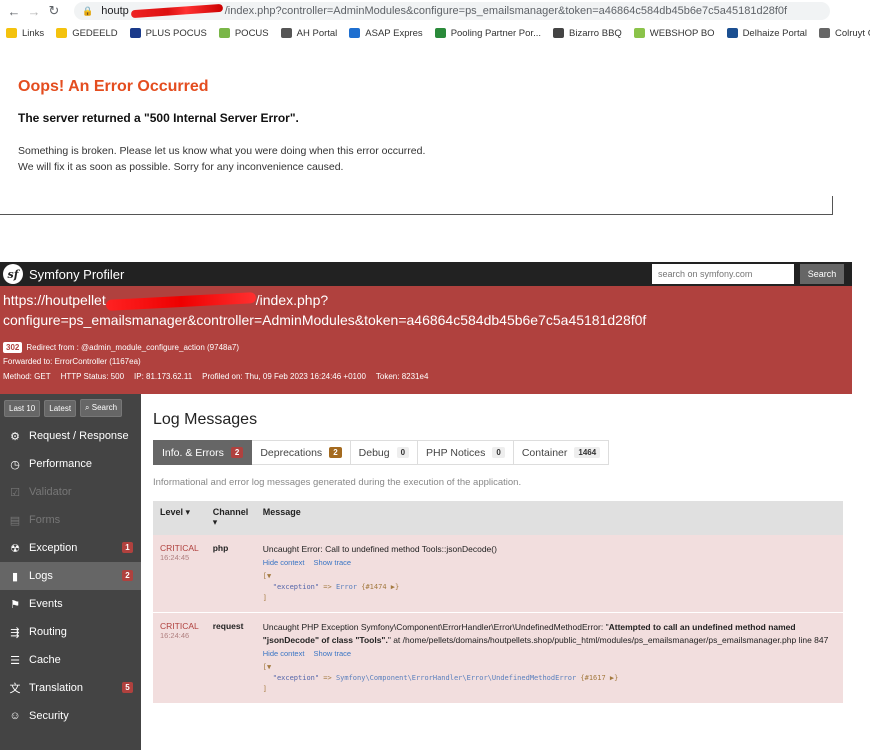 The height and width of the screenshot is (750, 870). I want to click on folder-icon, so click(11, 33).